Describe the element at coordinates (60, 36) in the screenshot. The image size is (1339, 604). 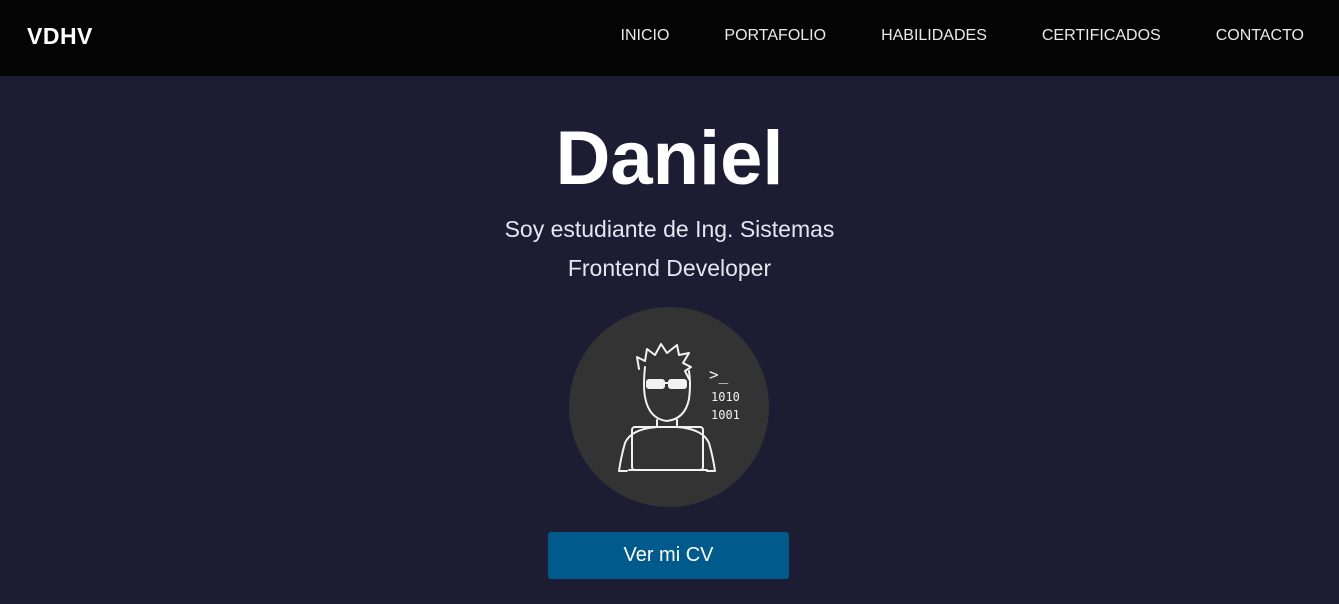
I see `brand-logo: VDHV` at that location.